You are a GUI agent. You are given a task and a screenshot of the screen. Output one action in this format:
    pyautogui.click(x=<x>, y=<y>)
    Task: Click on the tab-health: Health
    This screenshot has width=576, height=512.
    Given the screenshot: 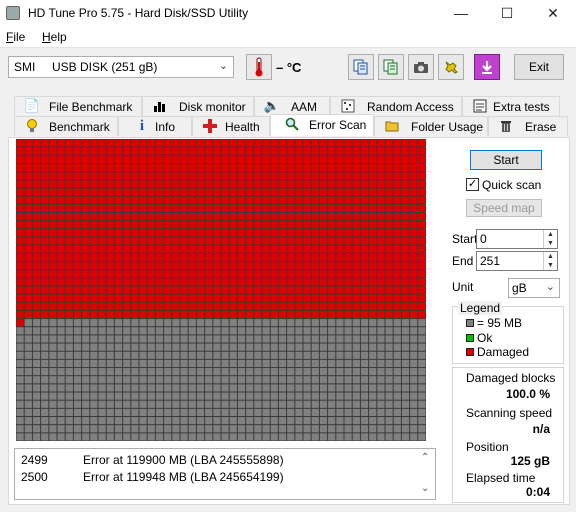 What is the action you would take?
    pyautogui.click(x=231, y=126)
    